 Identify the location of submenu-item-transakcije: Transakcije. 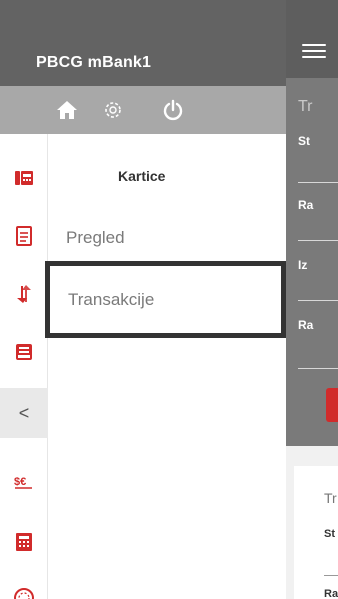
(165, 299).